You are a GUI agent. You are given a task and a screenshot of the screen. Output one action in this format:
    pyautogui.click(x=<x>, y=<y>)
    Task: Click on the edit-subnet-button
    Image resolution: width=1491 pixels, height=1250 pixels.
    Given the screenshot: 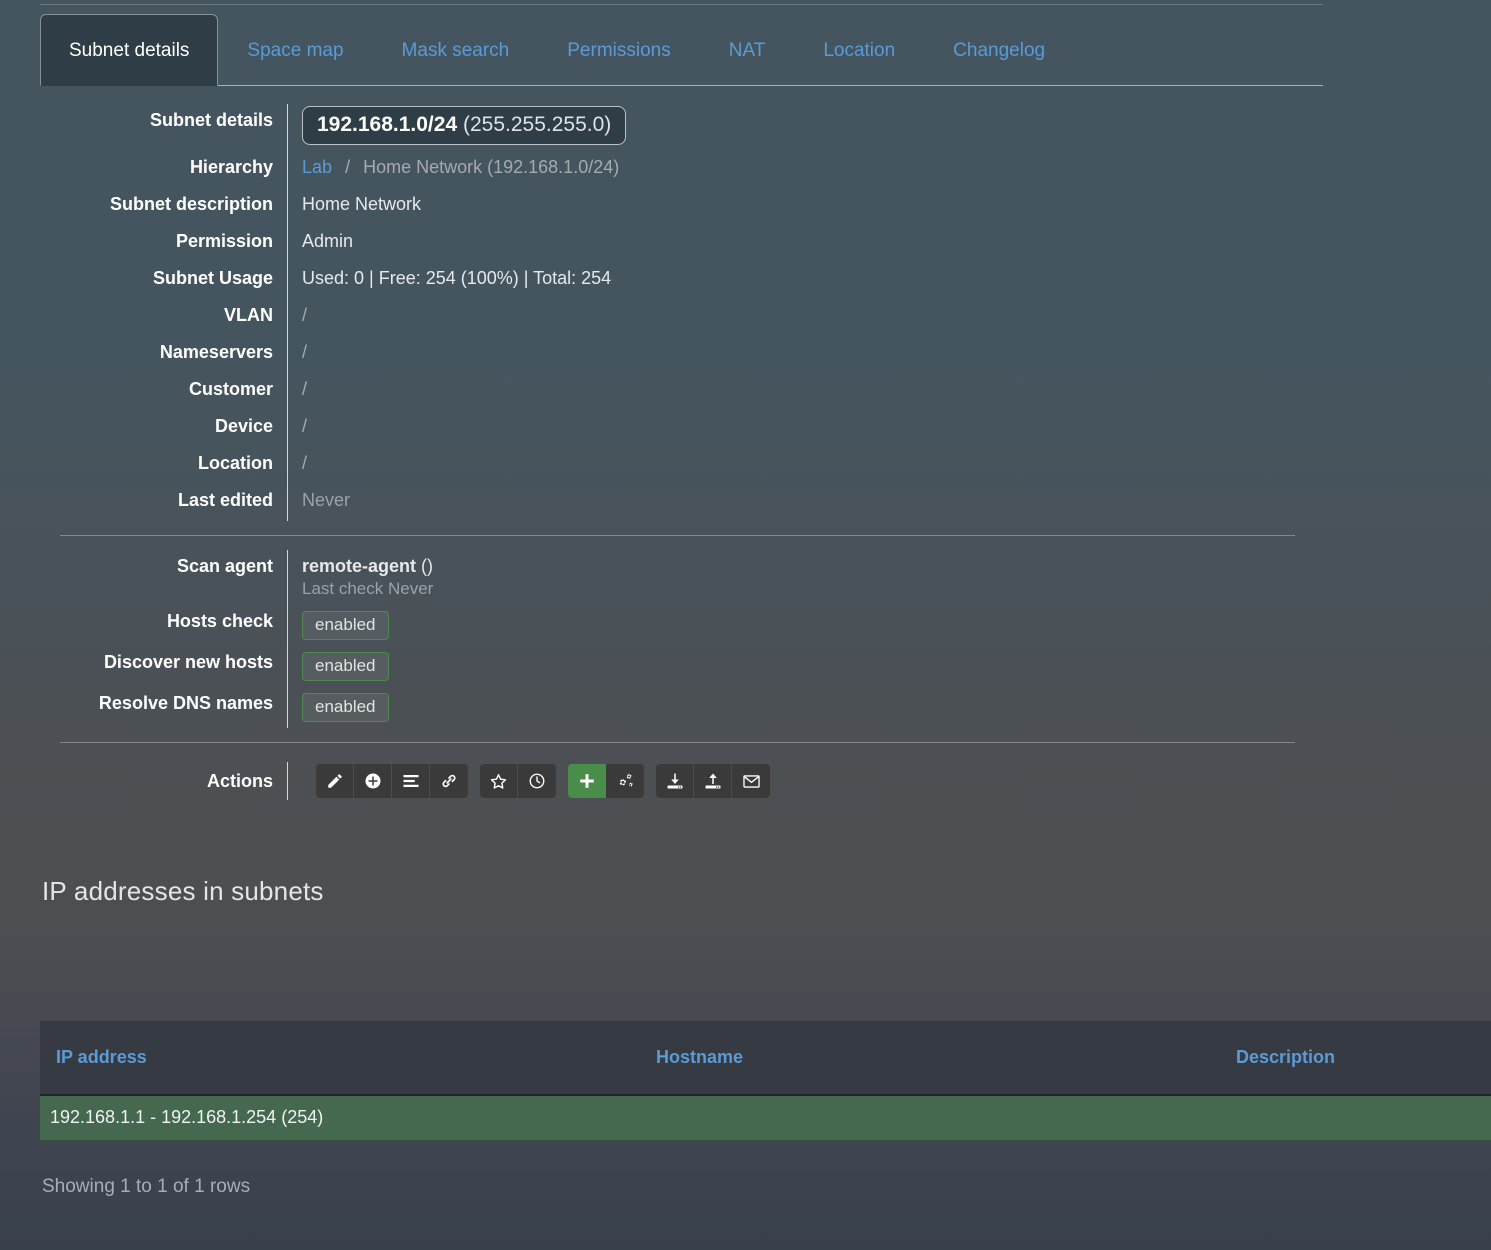 What is the action you would take?
    pyautogui.click(x=335, y=781)
    